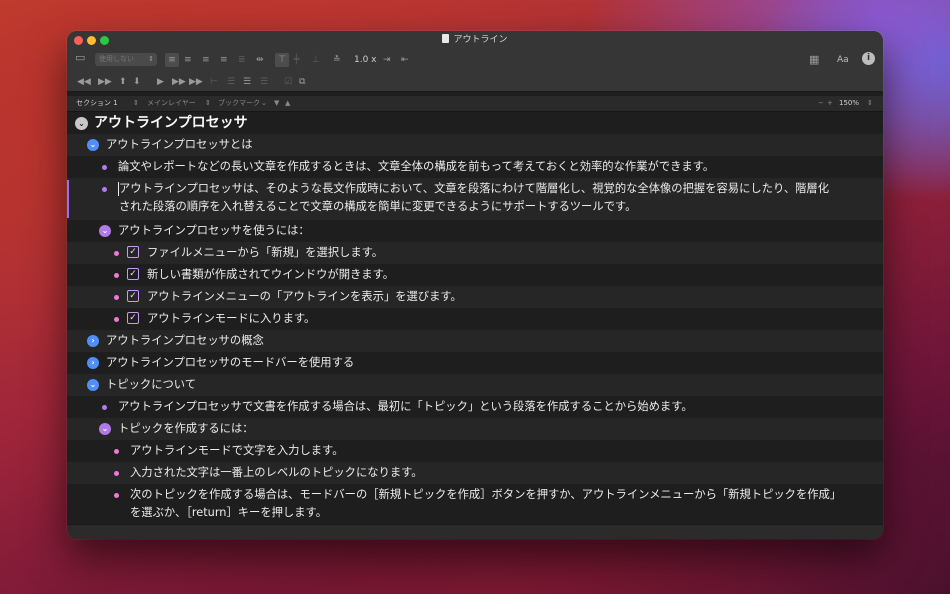 The image size is (950, 594). Describe the element at coordinates (214, 231) in the screenshot. I see `topic-text: アウトラインプロセッサを使うには：` at that location.